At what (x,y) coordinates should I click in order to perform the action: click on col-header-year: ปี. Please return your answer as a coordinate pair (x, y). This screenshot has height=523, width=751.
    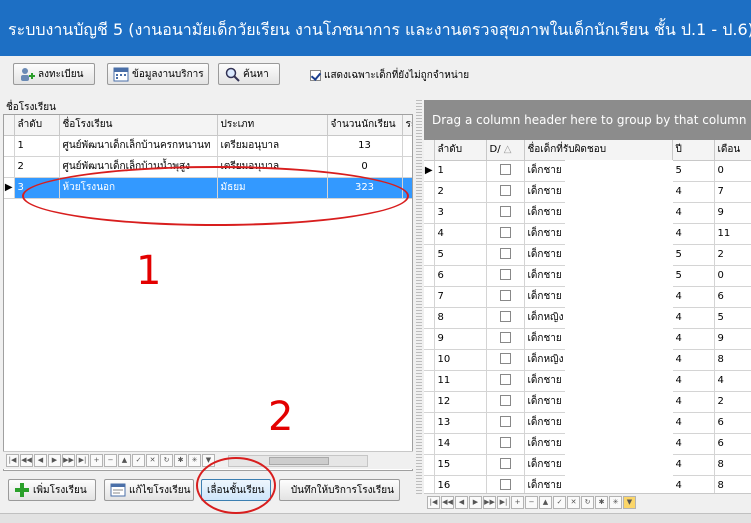
    Looking at the image, I should click on (693, 150).